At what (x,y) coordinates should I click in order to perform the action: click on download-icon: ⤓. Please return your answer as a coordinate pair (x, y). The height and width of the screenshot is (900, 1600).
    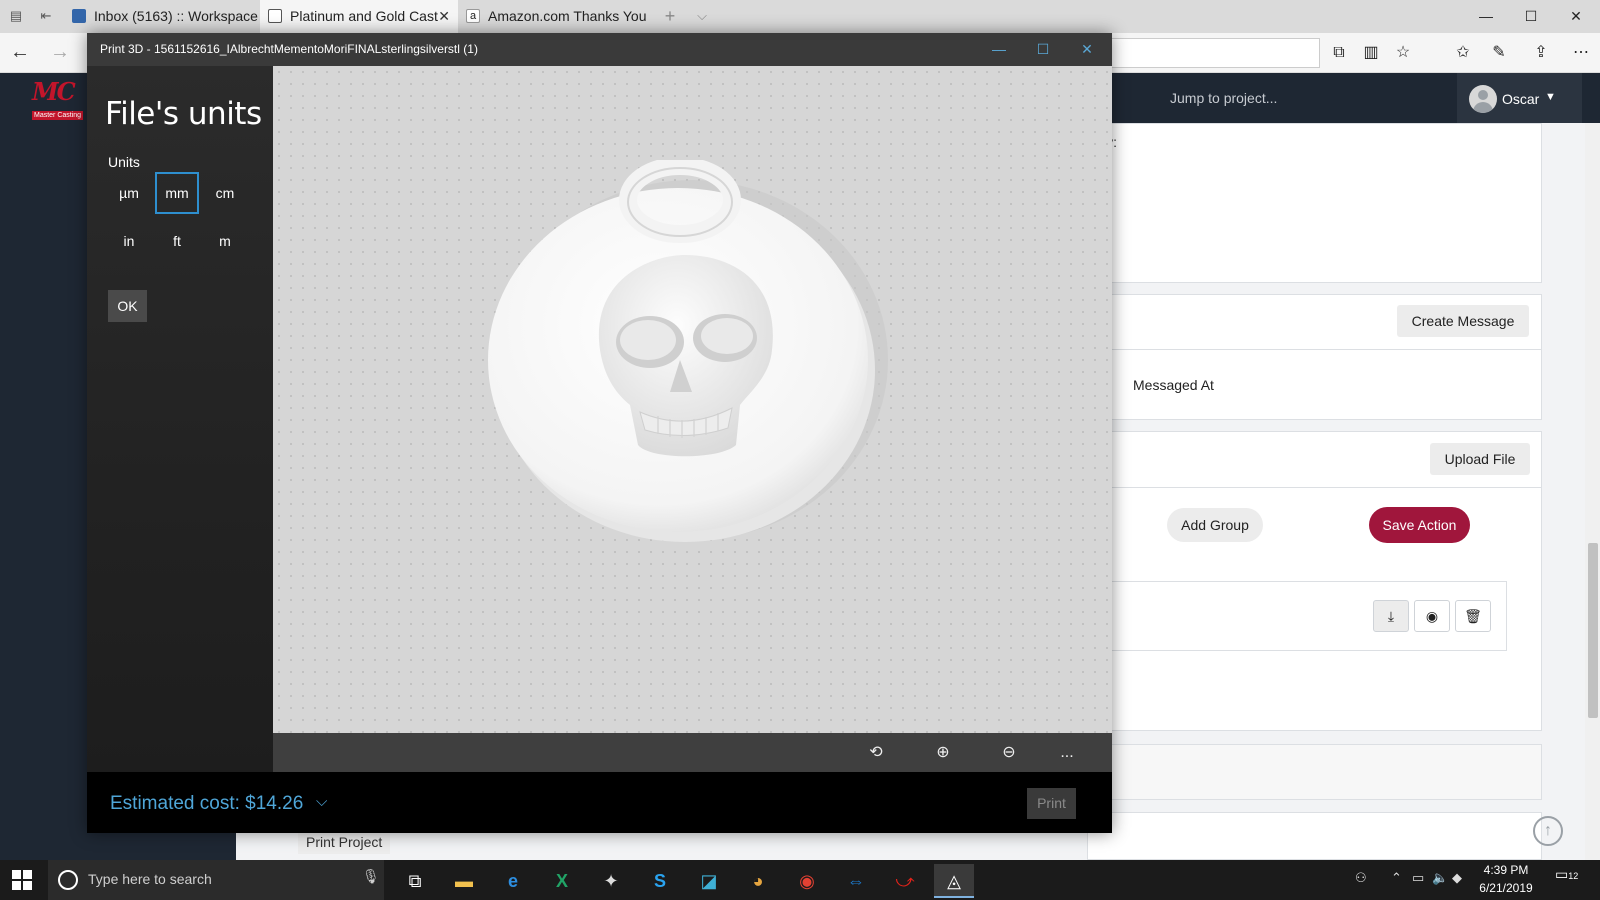
    Looking at the image, I should click on (1391, 616).